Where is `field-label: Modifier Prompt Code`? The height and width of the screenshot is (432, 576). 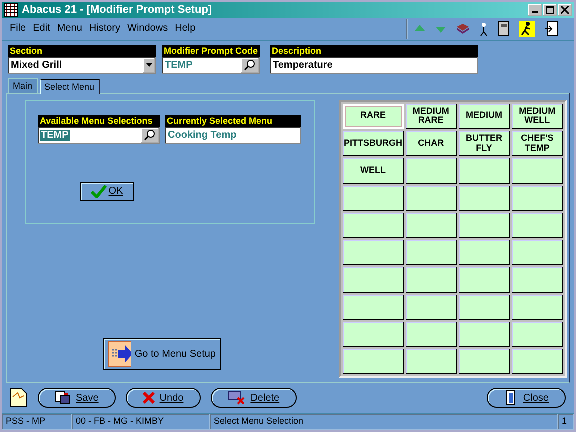
field-label: Modifier Prompt Code is located at coordinates (211, 50).